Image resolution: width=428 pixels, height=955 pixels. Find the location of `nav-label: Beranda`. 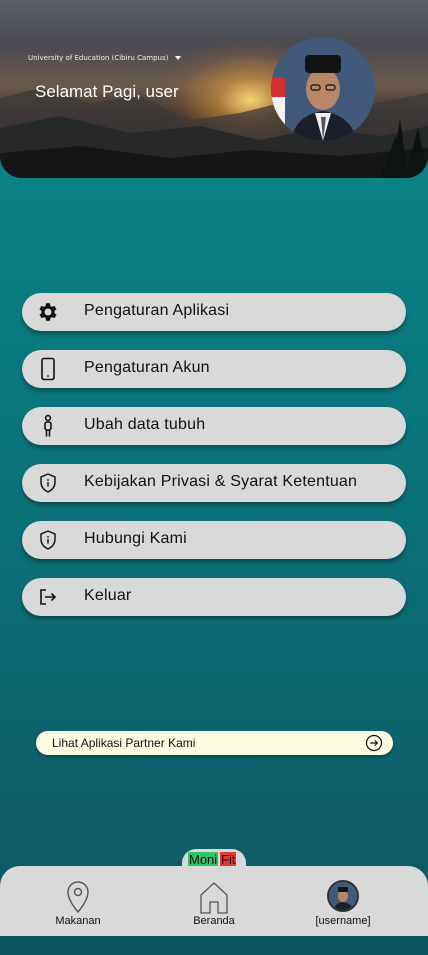

nav-label: Beranda is located at coordinates (214, 921).